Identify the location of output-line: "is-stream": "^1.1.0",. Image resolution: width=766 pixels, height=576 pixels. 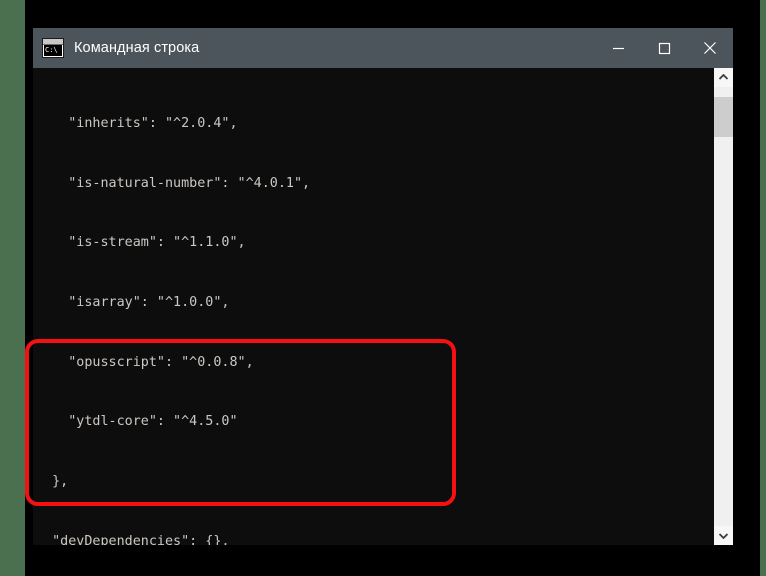
(141, 243).